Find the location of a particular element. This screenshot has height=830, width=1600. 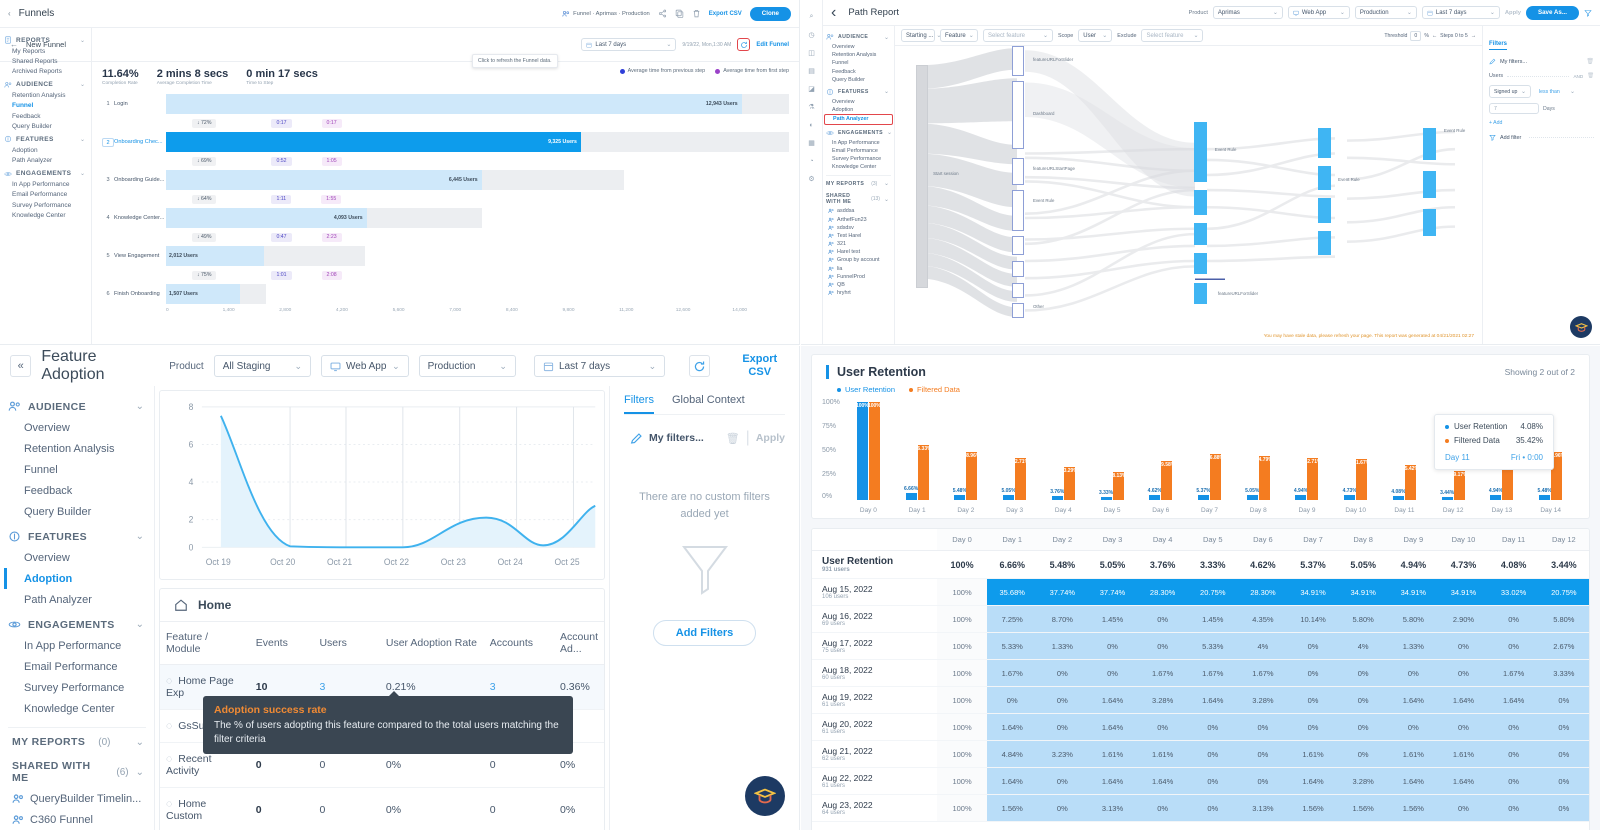

bar-user-retention: 5.37% is located at coordinates (1203, 494).